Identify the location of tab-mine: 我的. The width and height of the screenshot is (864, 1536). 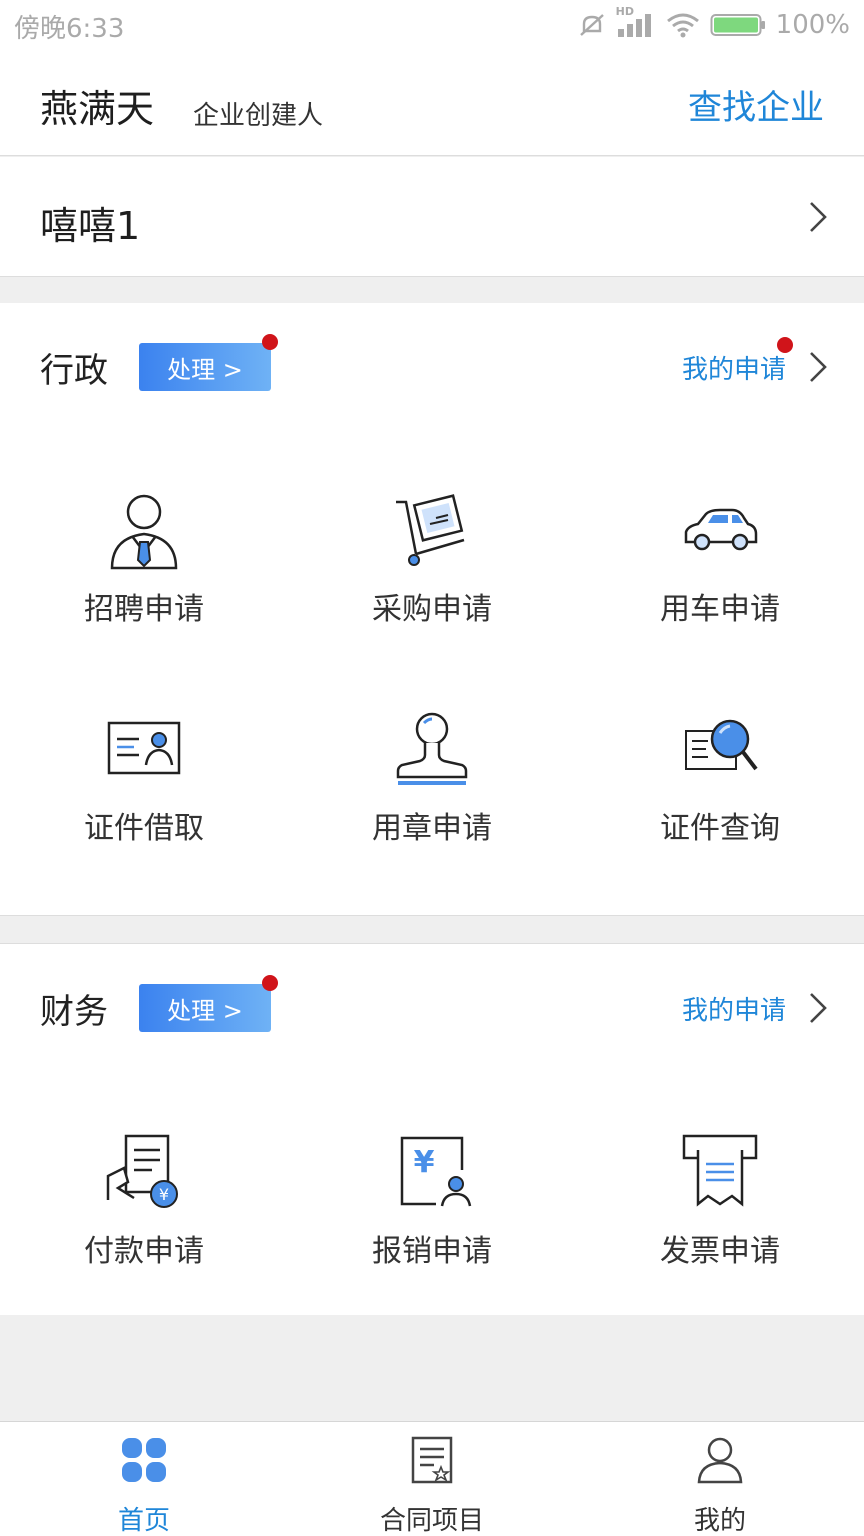
(720, 1479).